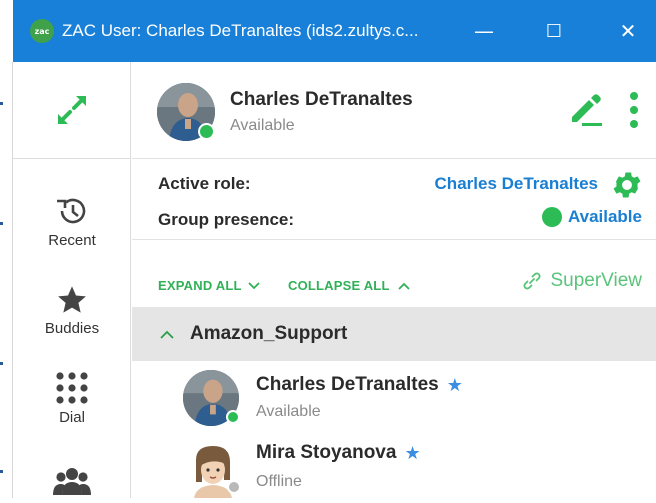 The width and height of the screenshot is (656, 503). I want to click on nav-groups, so click(72, 481).